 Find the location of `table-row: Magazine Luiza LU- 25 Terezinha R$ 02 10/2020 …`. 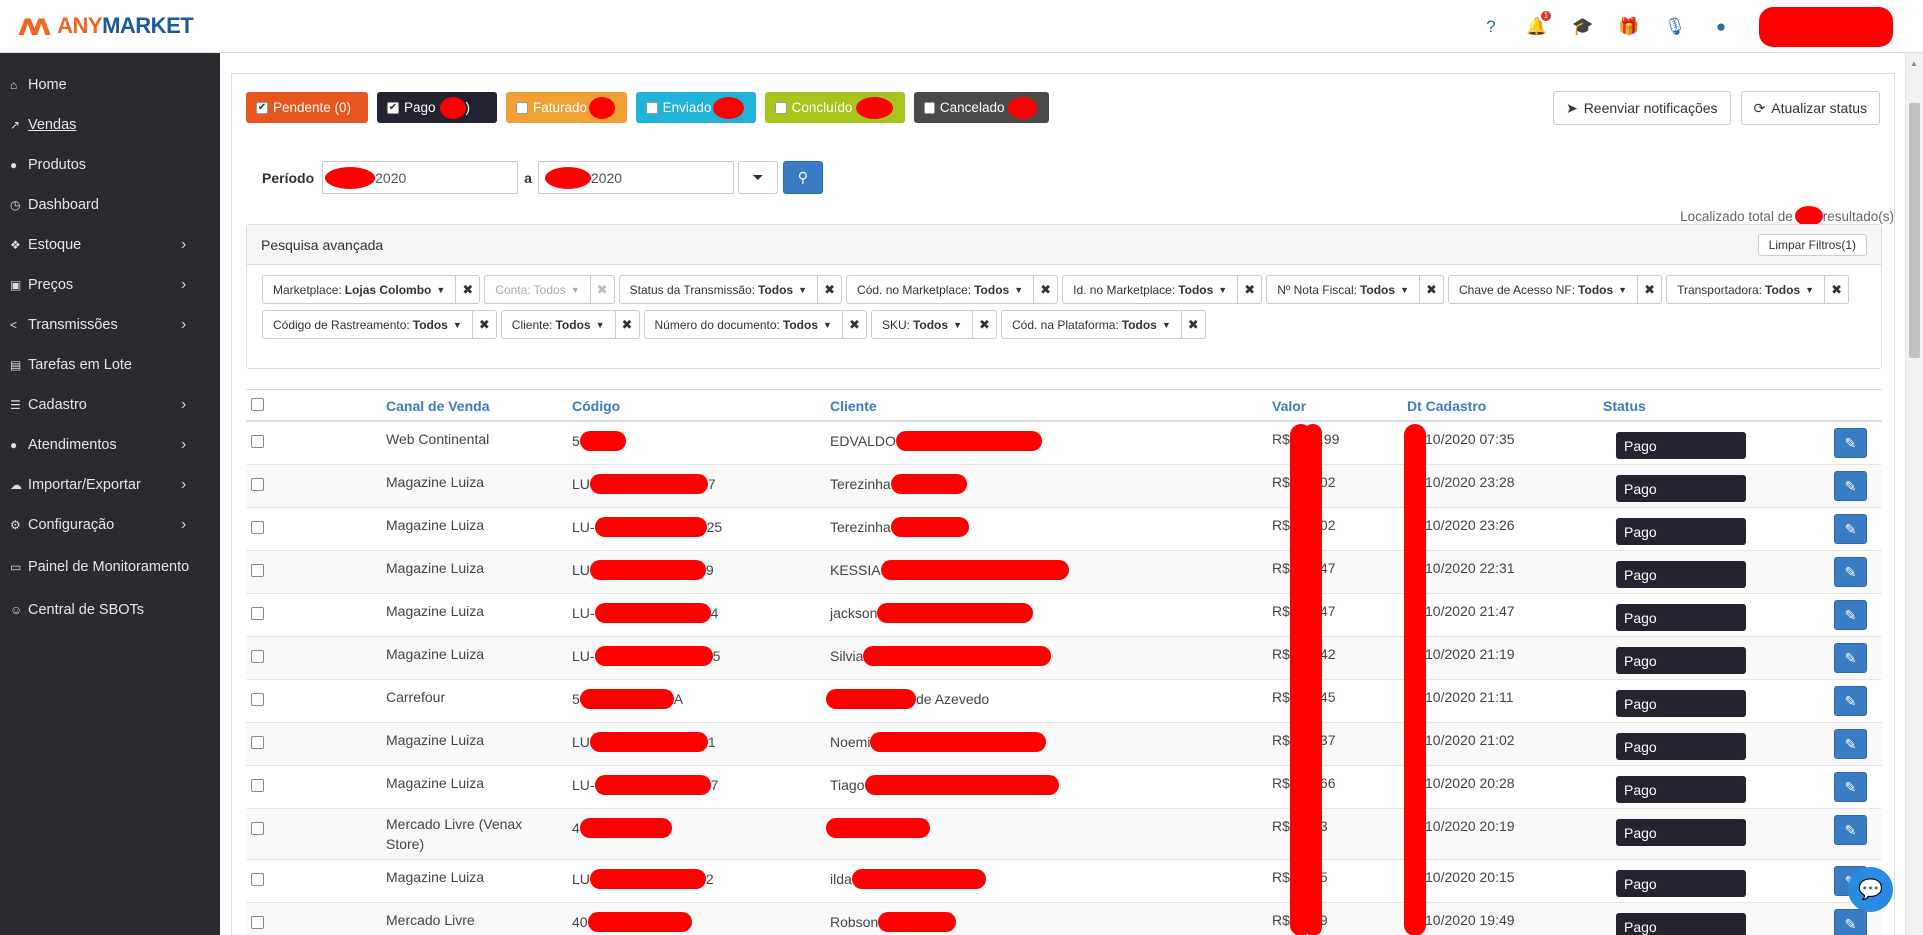

table-row: Magazine Luiza LU- 25 Terezinha R$ 02 10/2020 … is located at coordinates (1064, 529).